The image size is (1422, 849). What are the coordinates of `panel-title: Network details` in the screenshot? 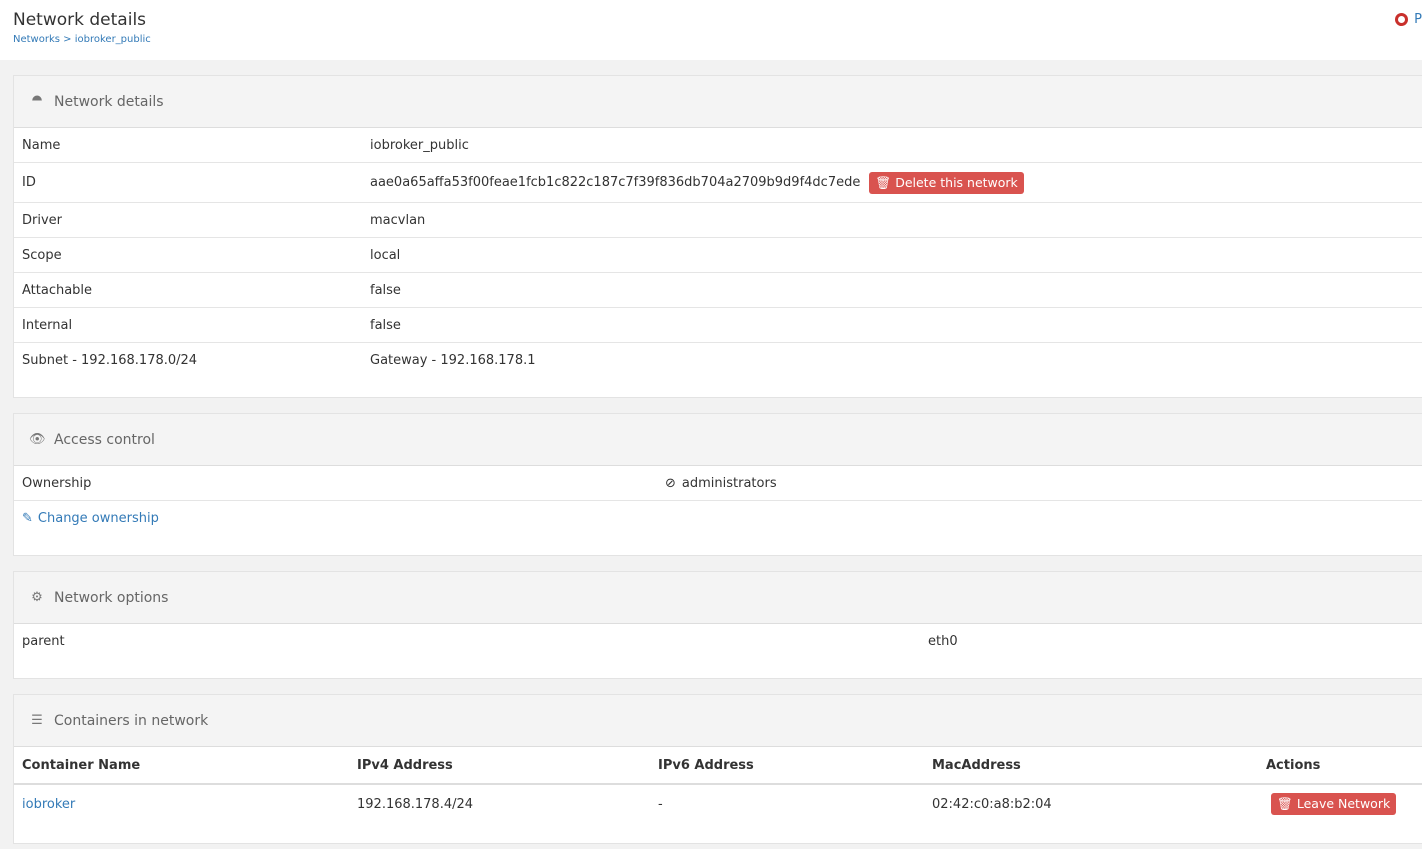 It's located at (109, 101).